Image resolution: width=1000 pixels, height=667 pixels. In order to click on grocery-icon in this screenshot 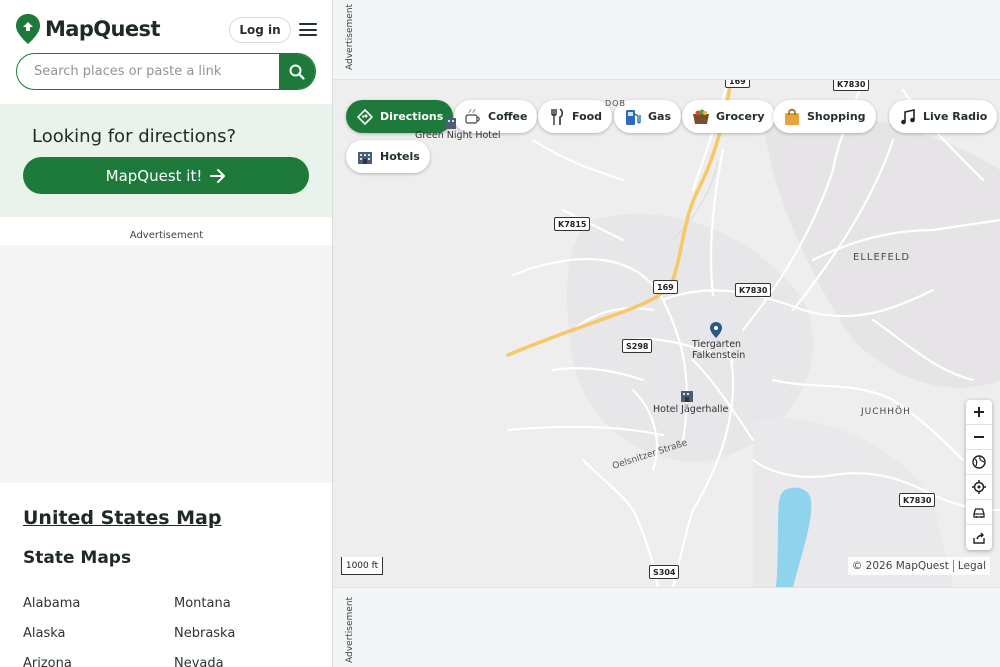, I will do `click(701, 117)`.